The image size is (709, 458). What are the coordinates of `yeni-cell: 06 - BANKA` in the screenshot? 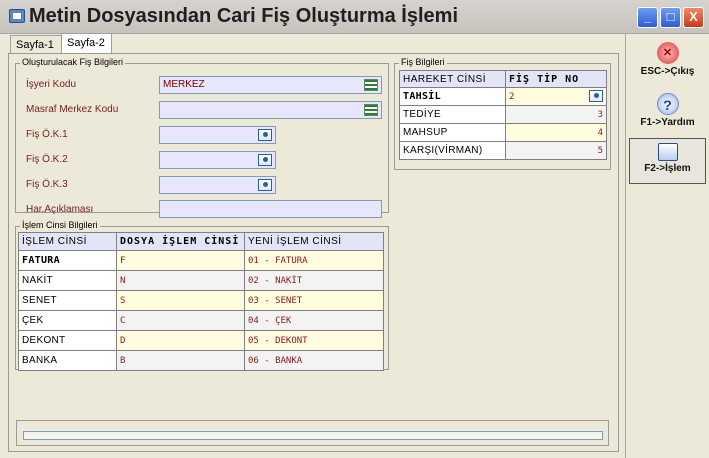 It's located at (314, 360).